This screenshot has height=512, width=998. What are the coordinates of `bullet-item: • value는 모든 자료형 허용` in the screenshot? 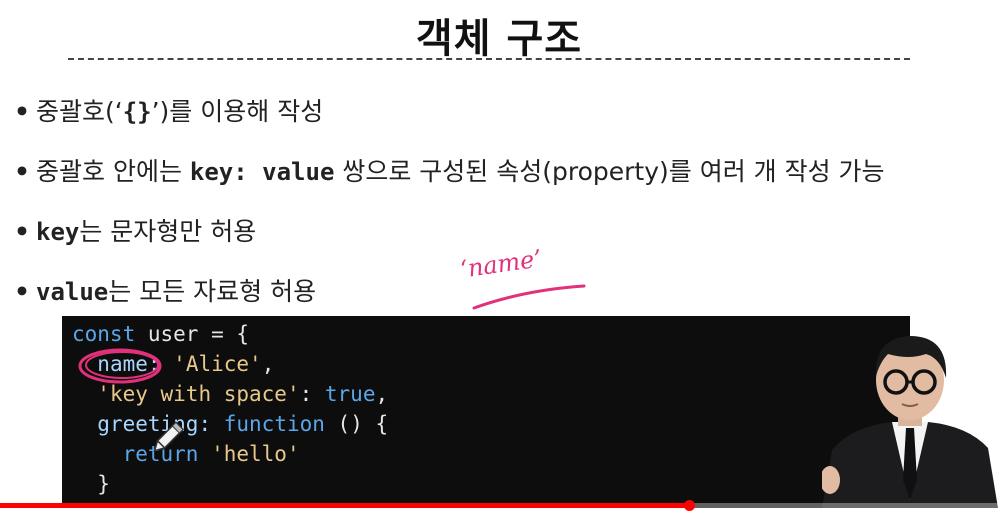 It's located at (165, 290).